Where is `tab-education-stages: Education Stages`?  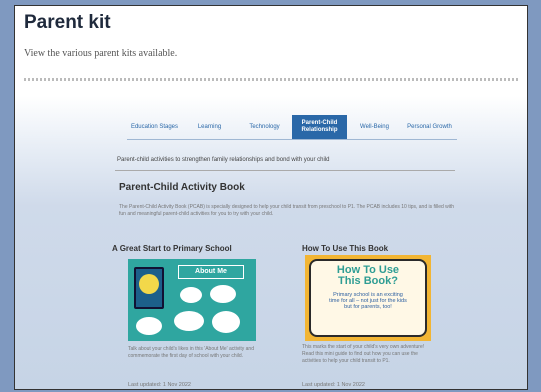
tab-education-stages: Education Stages is located at coordinates (154, 127).